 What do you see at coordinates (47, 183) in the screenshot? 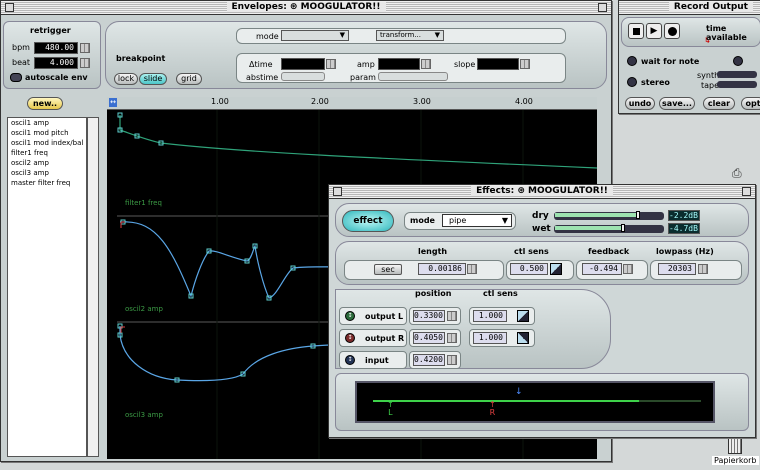
I see `envelope-list-item: master filter freq` at bounding box center [47, 183].